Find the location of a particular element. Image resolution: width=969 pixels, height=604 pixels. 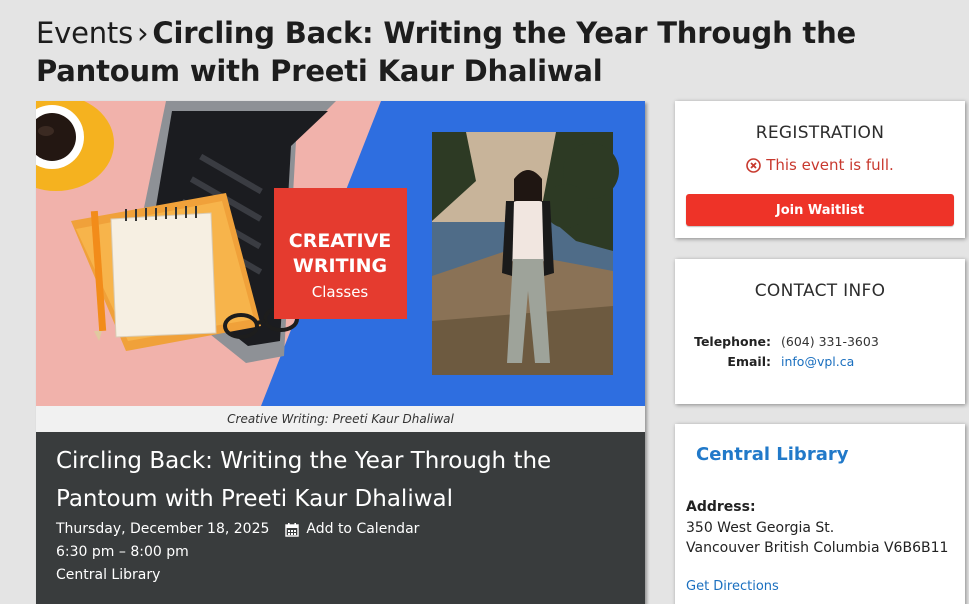

join-waitlist-button: Join Waitlist is located at coordinates (820, 210).